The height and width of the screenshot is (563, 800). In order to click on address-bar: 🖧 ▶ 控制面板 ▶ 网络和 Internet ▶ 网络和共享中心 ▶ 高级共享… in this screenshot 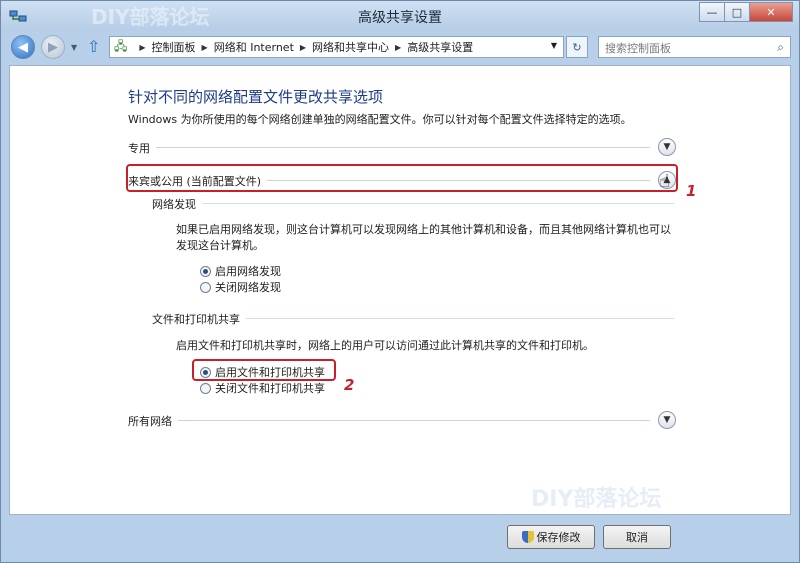, I will do `click(336, 47)`.